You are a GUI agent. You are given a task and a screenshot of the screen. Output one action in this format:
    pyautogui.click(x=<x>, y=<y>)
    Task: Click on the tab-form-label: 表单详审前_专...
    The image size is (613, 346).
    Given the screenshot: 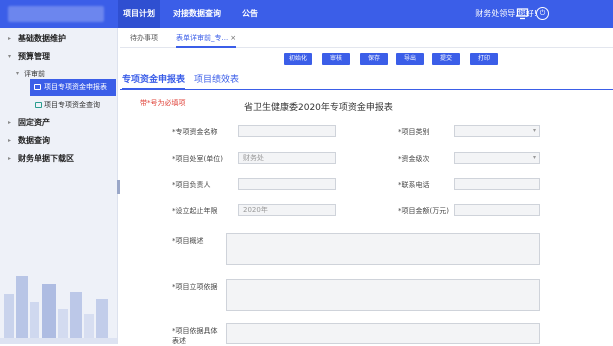 What is the action you would take?
    pyautogui.click(x=202, y=38)
    